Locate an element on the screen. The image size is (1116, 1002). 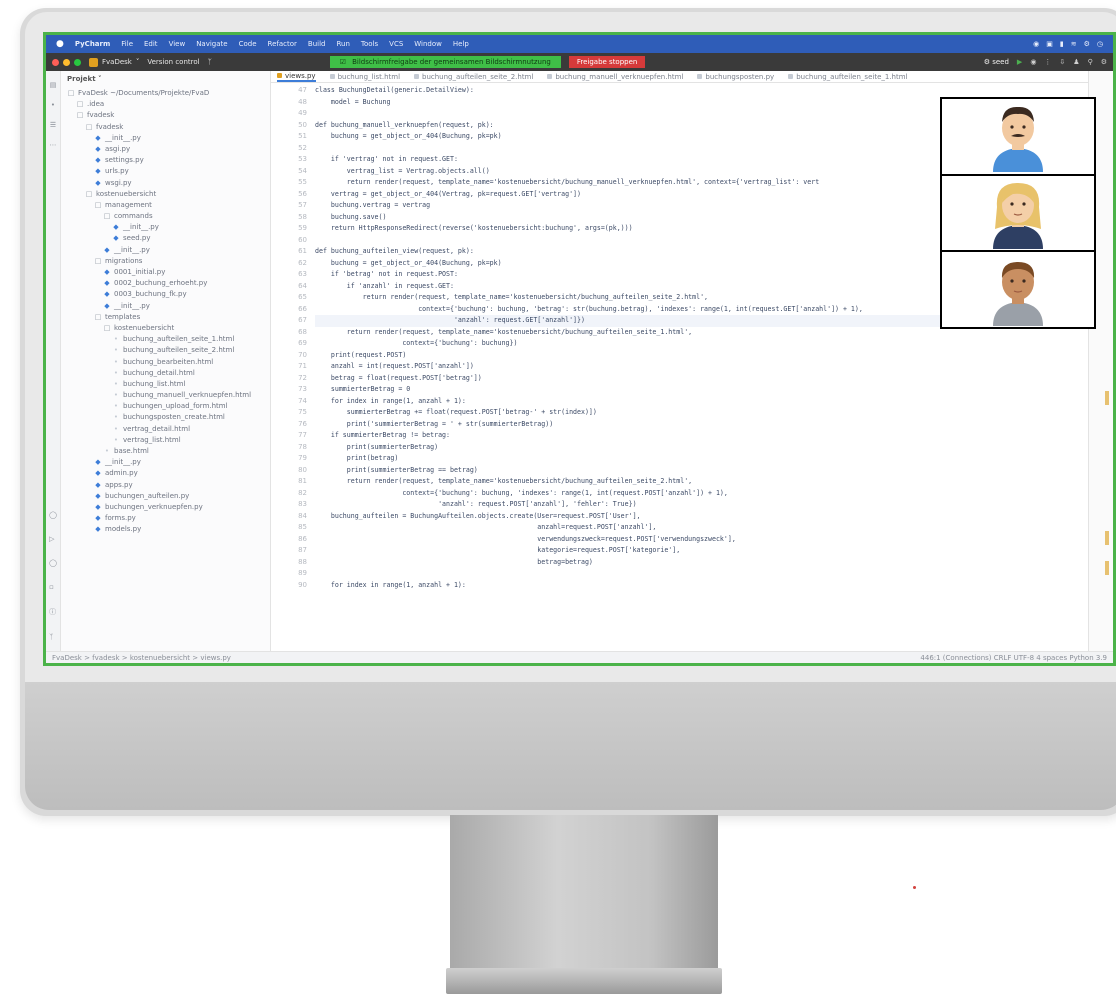
branch-icon: ᛉ is located at coordinates (210, 62).